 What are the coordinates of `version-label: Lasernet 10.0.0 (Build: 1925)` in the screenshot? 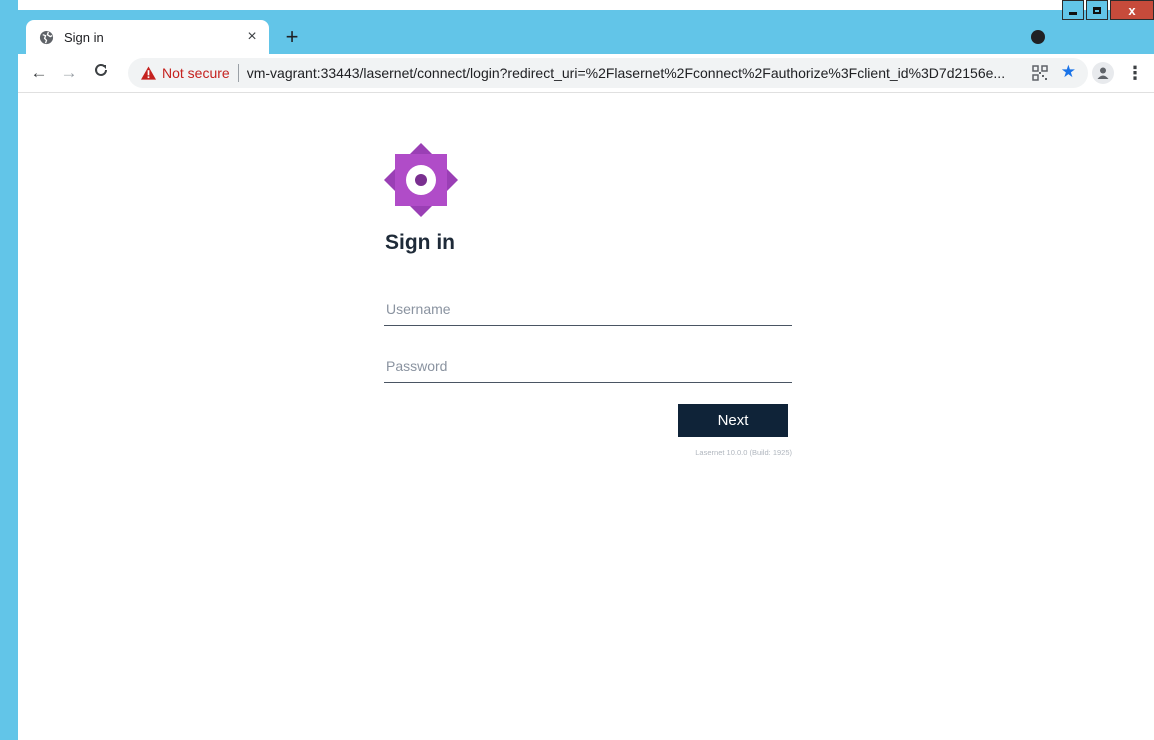 It's located at (743, 452).